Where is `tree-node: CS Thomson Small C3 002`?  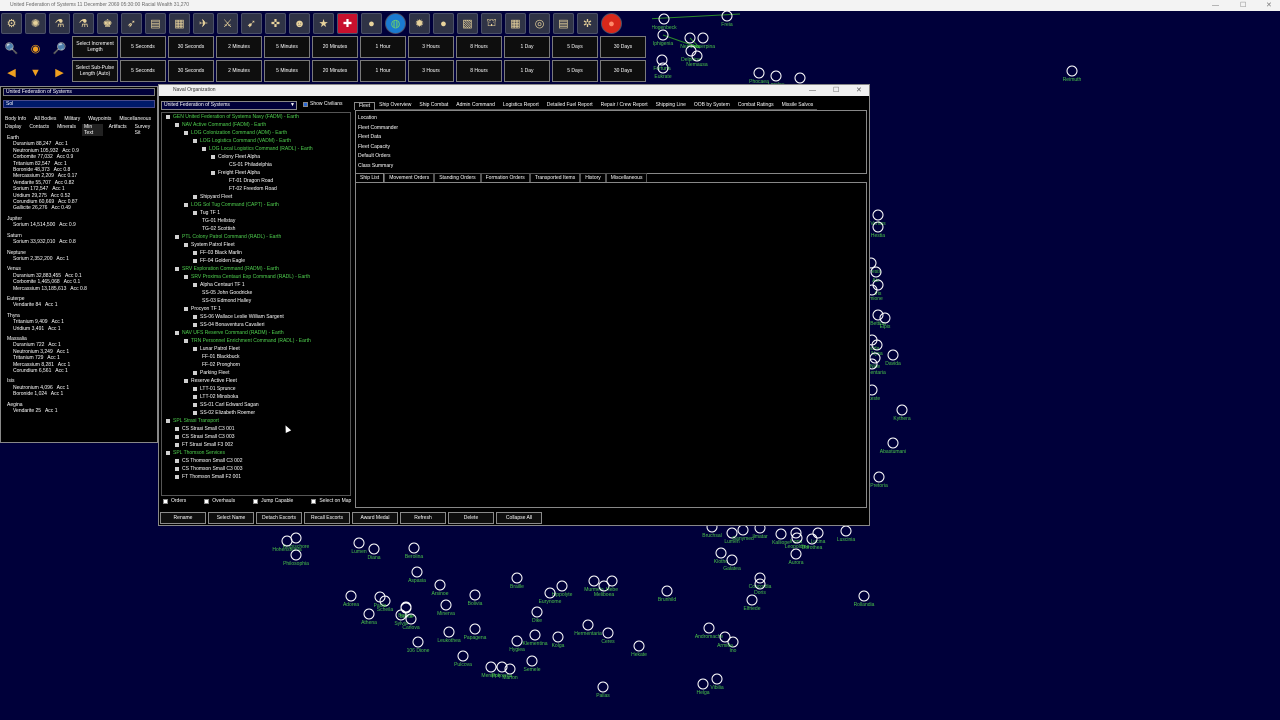 tree-node: CS Thomson Small C3 002 is located at coordinates (209, 461).